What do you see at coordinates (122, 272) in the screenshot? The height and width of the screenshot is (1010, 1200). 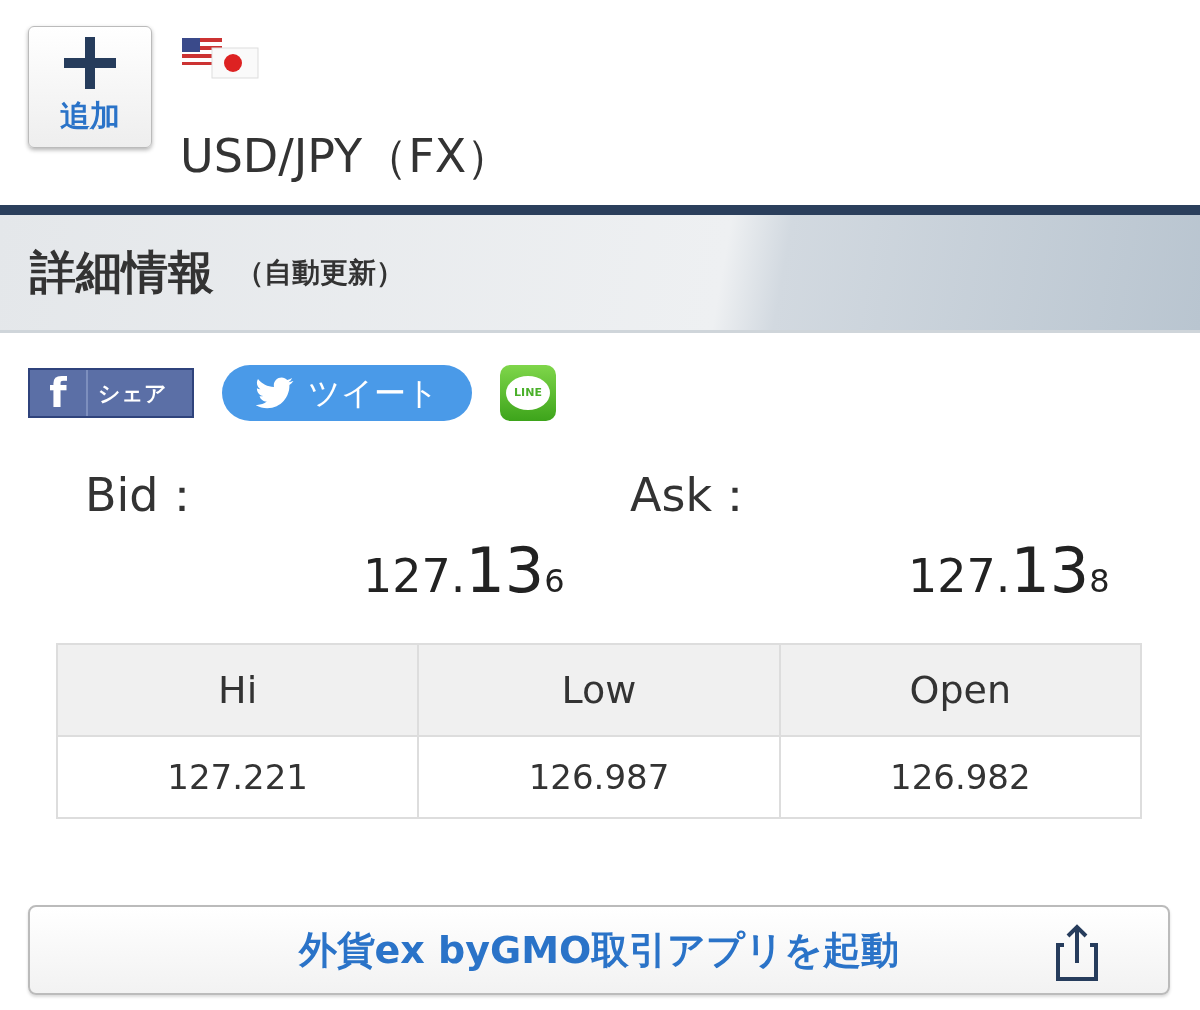 I see `section-title: 詳細情報` at bounding box center [122, 272].